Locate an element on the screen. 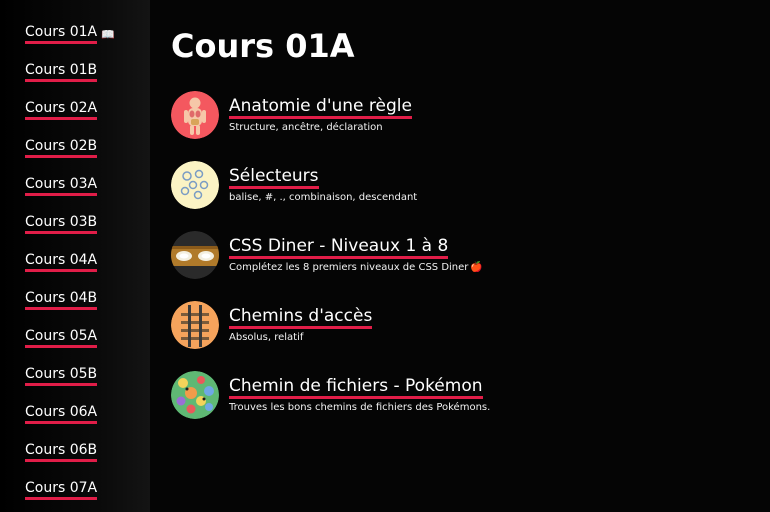 The width and height of the screenshot is (770, 512). sidebar-item-cours-04b: Cours 04B is located at coordinates (61, 300).